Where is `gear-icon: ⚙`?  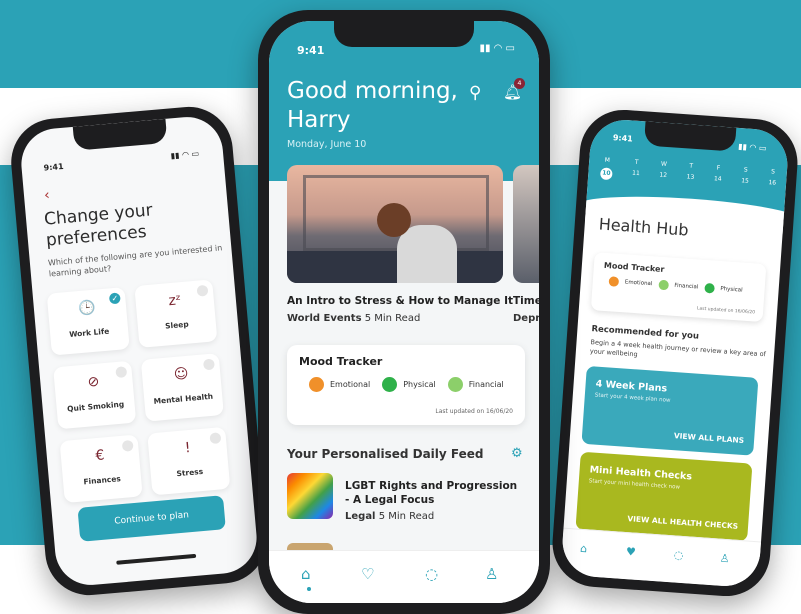
gear-icon: ⚙ is located at coordinates (517, 453).